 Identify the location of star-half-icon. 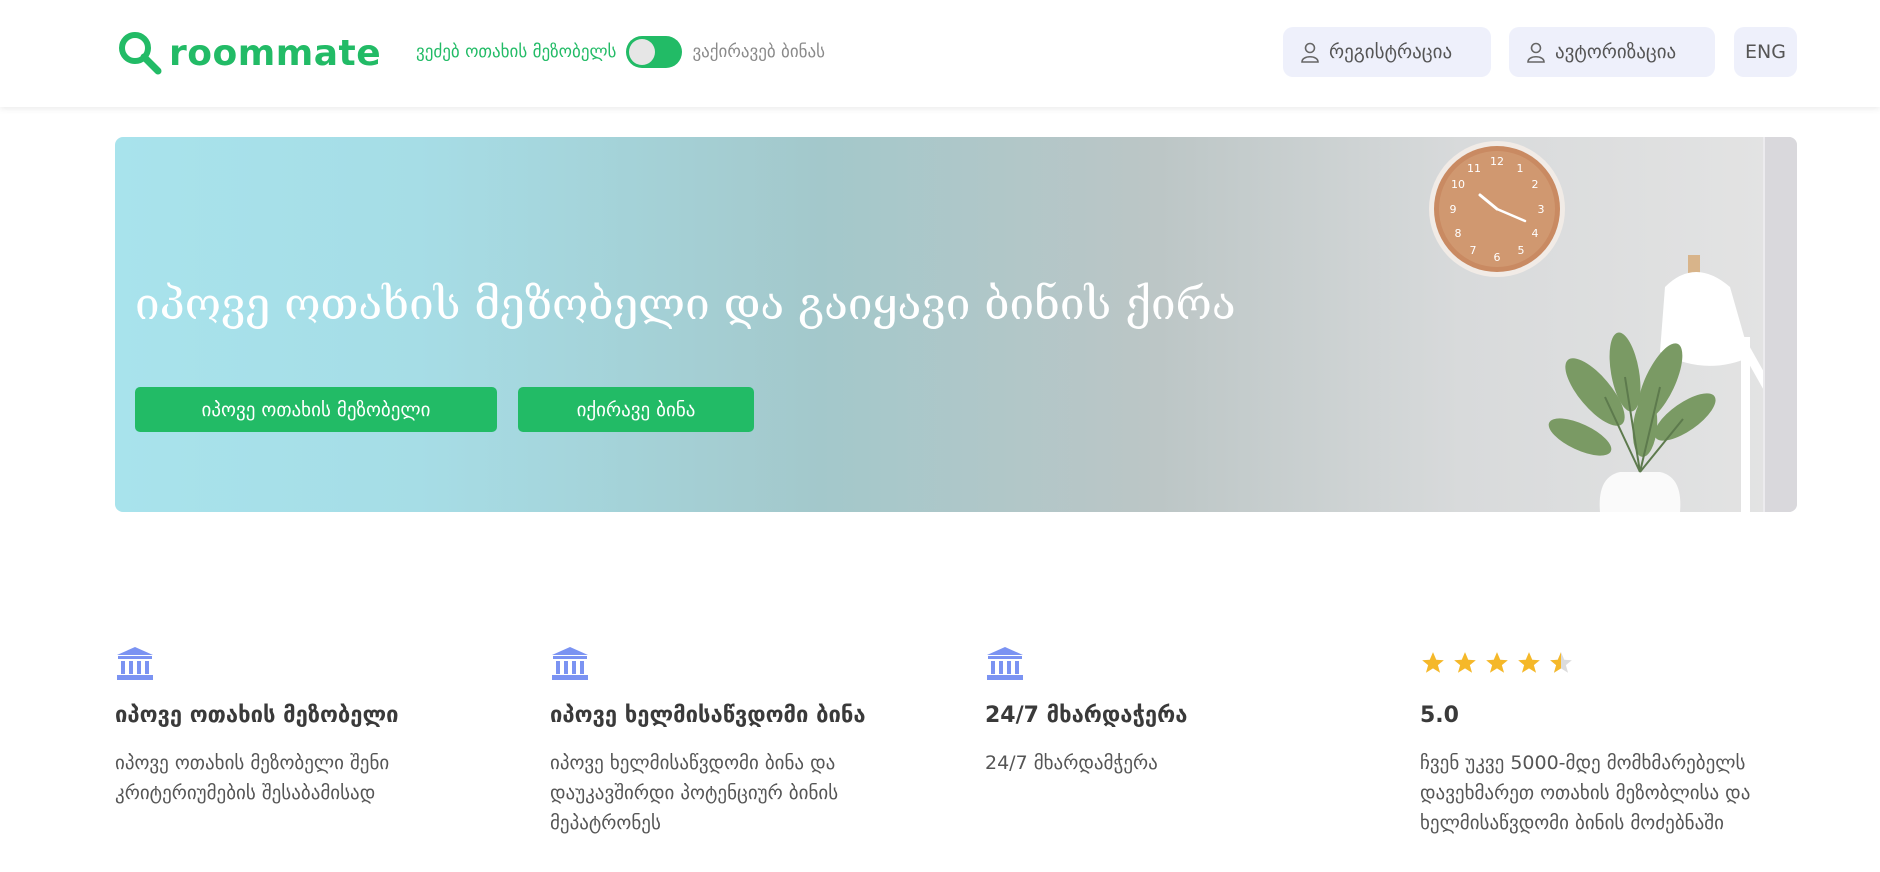
(1561, 662).